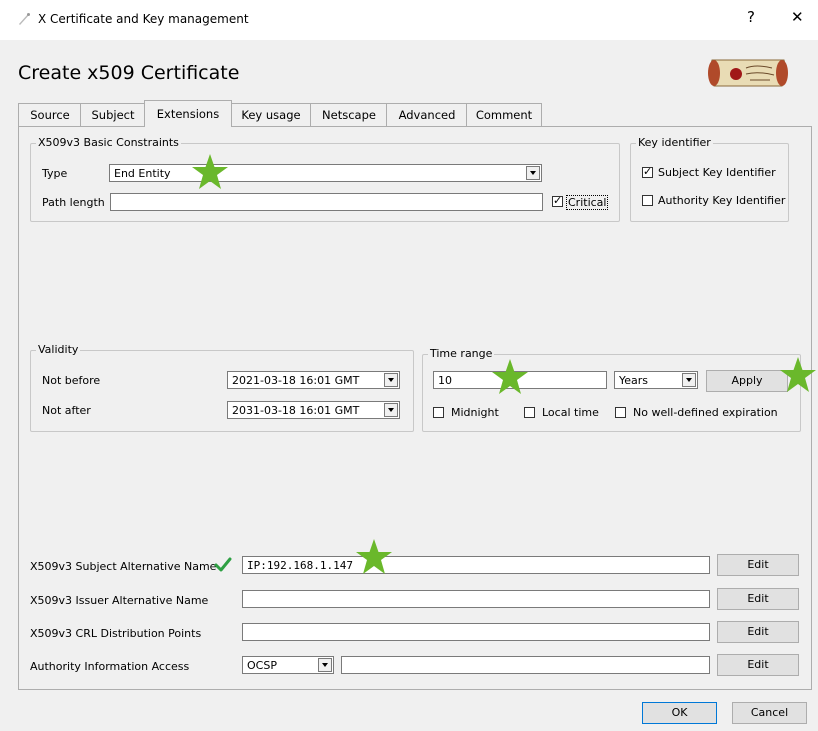 This screenshot has width=818, height=731. I want to click on crl-input, so click(476, 632).